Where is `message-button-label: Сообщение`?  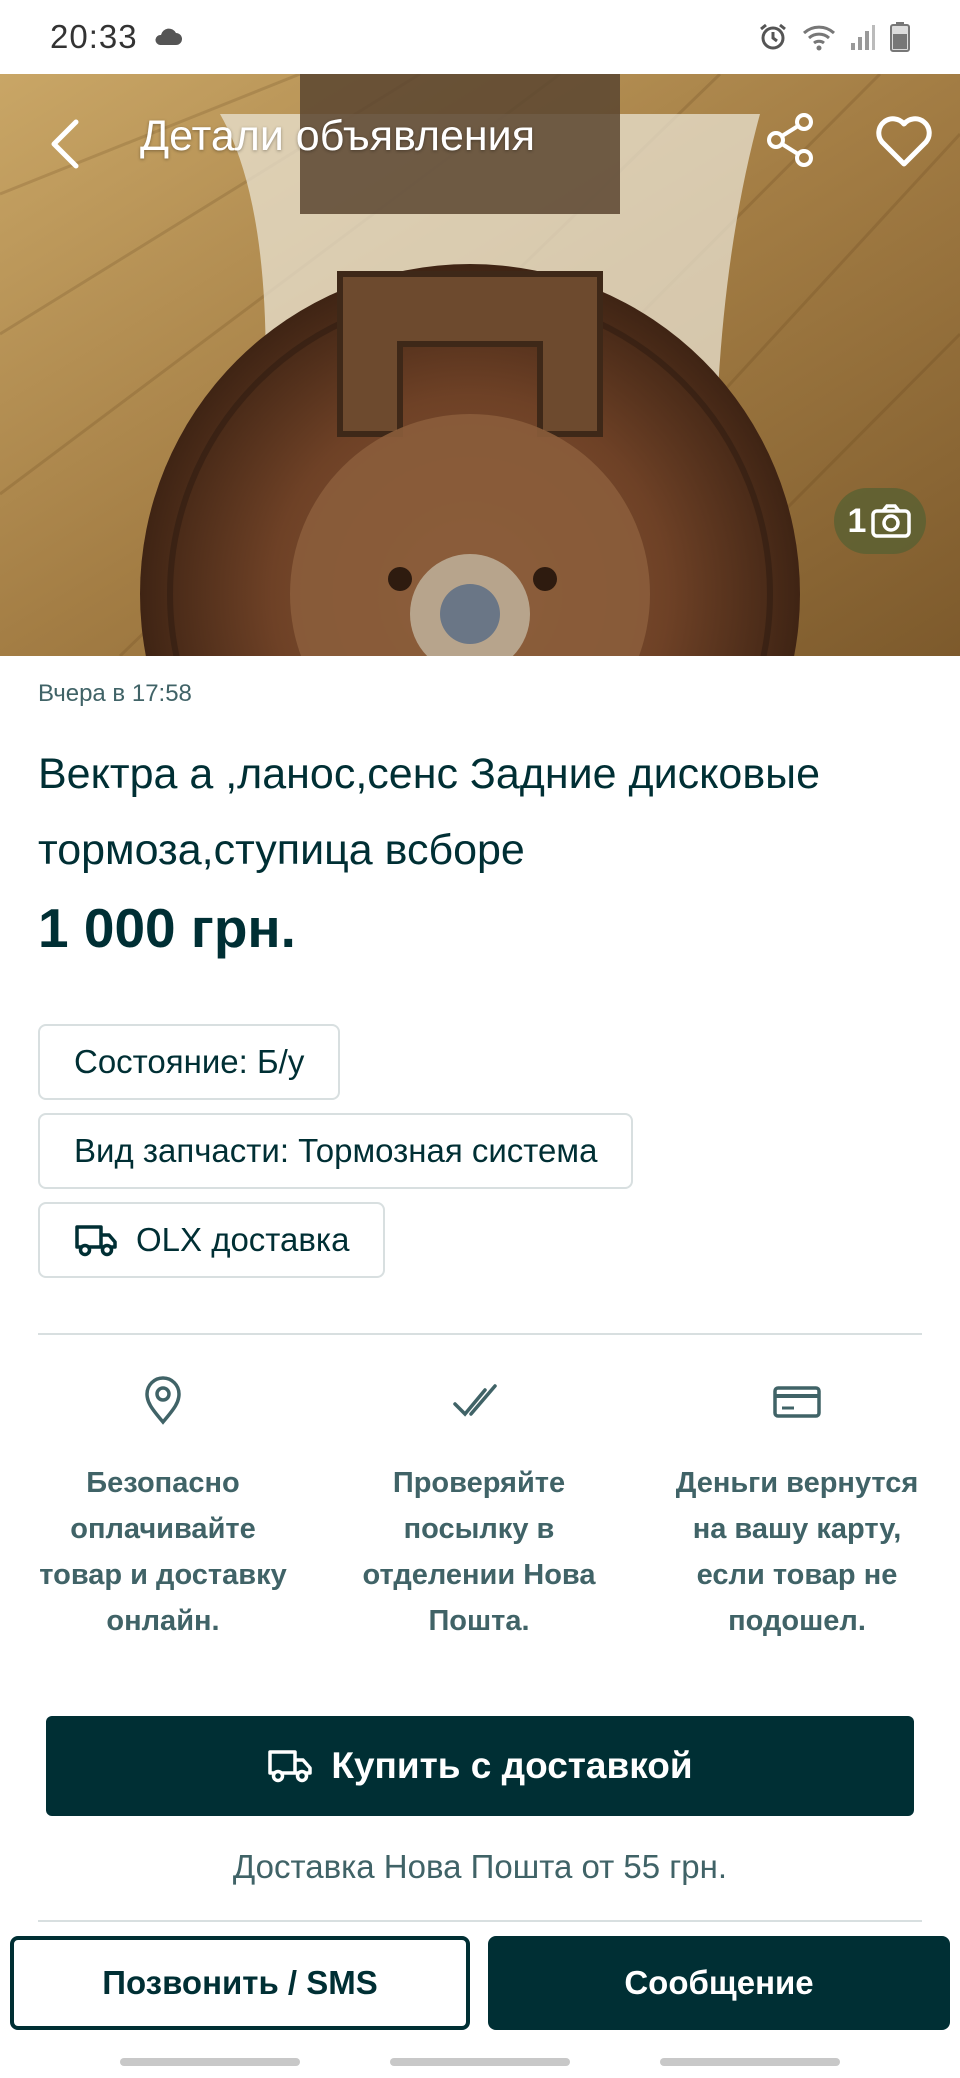 message-button-label: Сообщение is located at coordinates (719, 1982).